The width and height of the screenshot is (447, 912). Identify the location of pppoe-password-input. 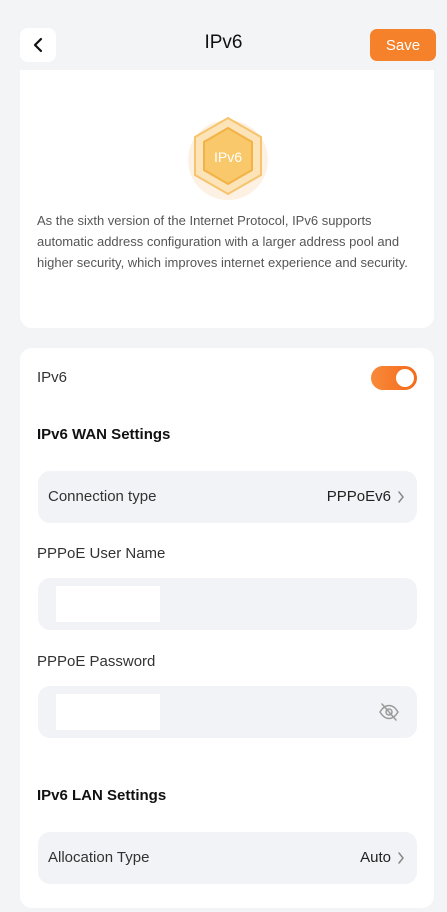
(108, 712).